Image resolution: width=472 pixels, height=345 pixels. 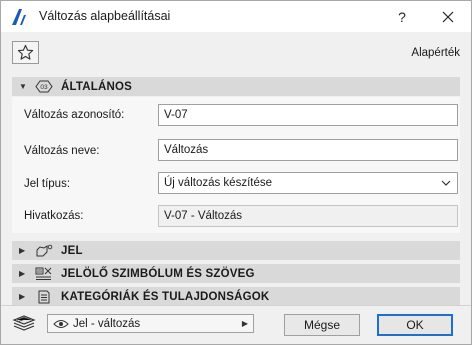 I want to click on view-marker-combo: Jel - változás ▶, so click(x=150, y=323).